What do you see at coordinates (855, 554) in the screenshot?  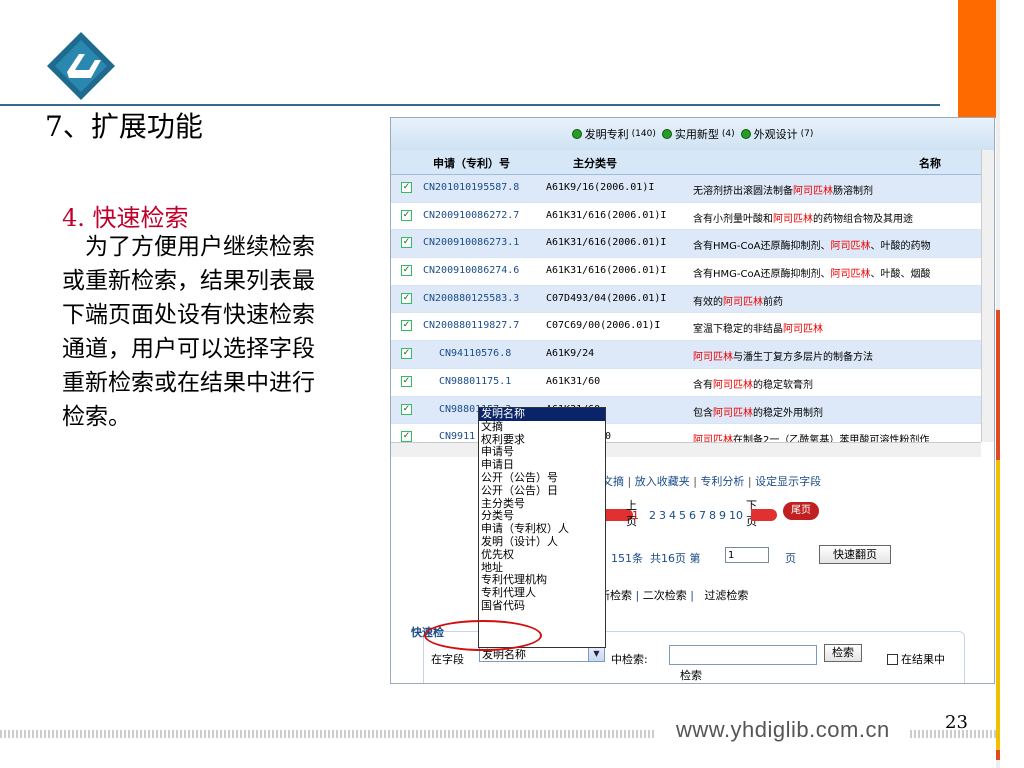 I see `quick-page-button: 快速翻页` at bounding box center [855, 554].